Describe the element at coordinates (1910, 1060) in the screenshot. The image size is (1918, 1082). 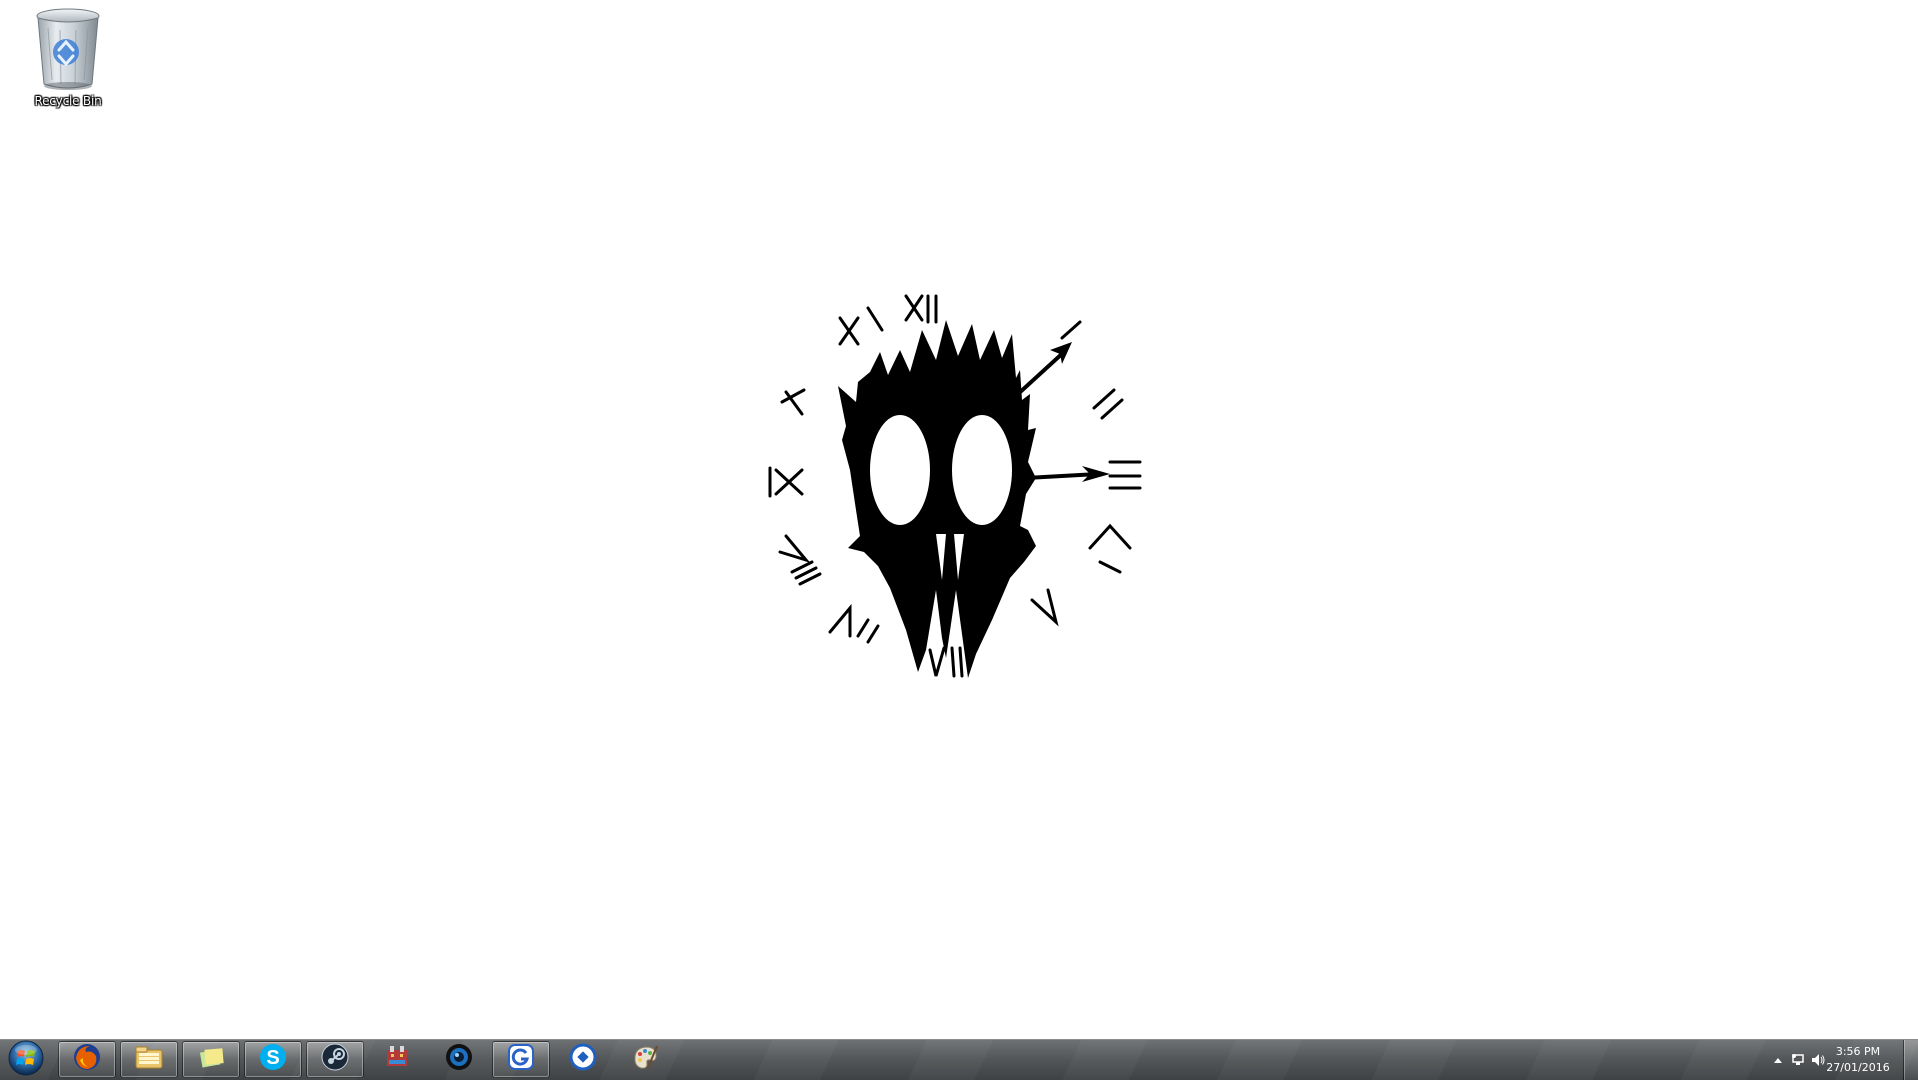
I see `show-desktop-button` at that location.